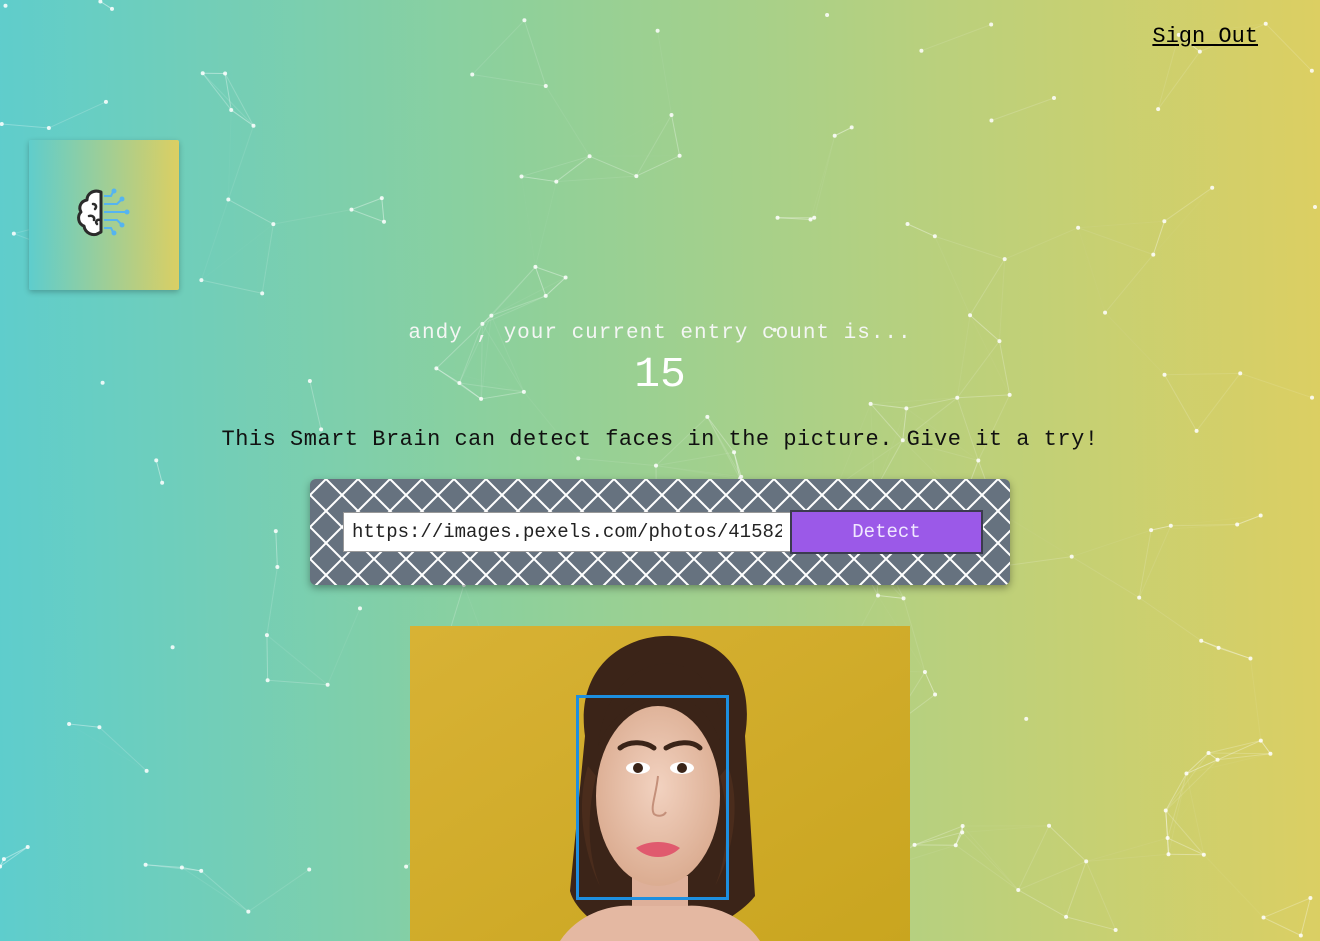 The width and height of the screenshot is (1320, 941). What do you see at coordinates (103, 212) in the screenshot?
I see `brain-circuit-icon` at bounding box center [103, 212].